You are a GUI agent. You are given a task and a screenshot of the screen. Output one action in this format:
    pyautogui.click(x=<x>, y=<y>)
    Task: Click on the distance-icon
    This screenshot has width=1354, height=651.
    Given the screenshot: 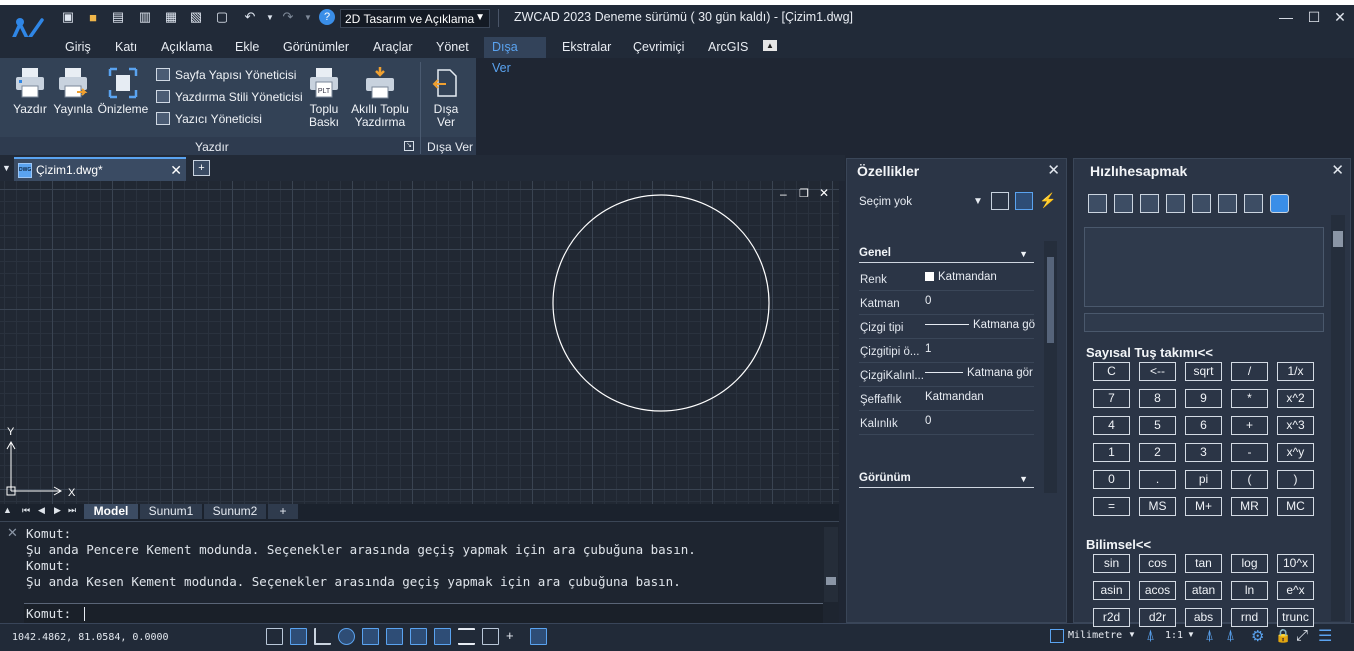 What is the action you would take?
    pyautogui.click(x=1201, y=203)
    